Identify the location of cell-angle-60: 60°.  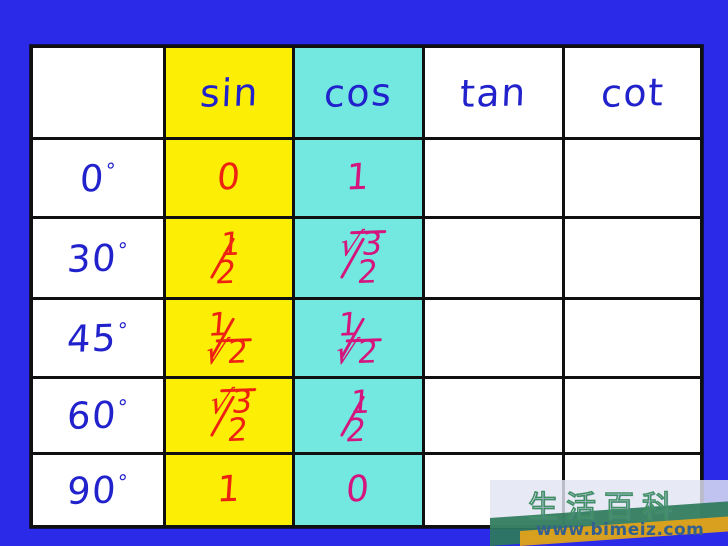
(98, 415).